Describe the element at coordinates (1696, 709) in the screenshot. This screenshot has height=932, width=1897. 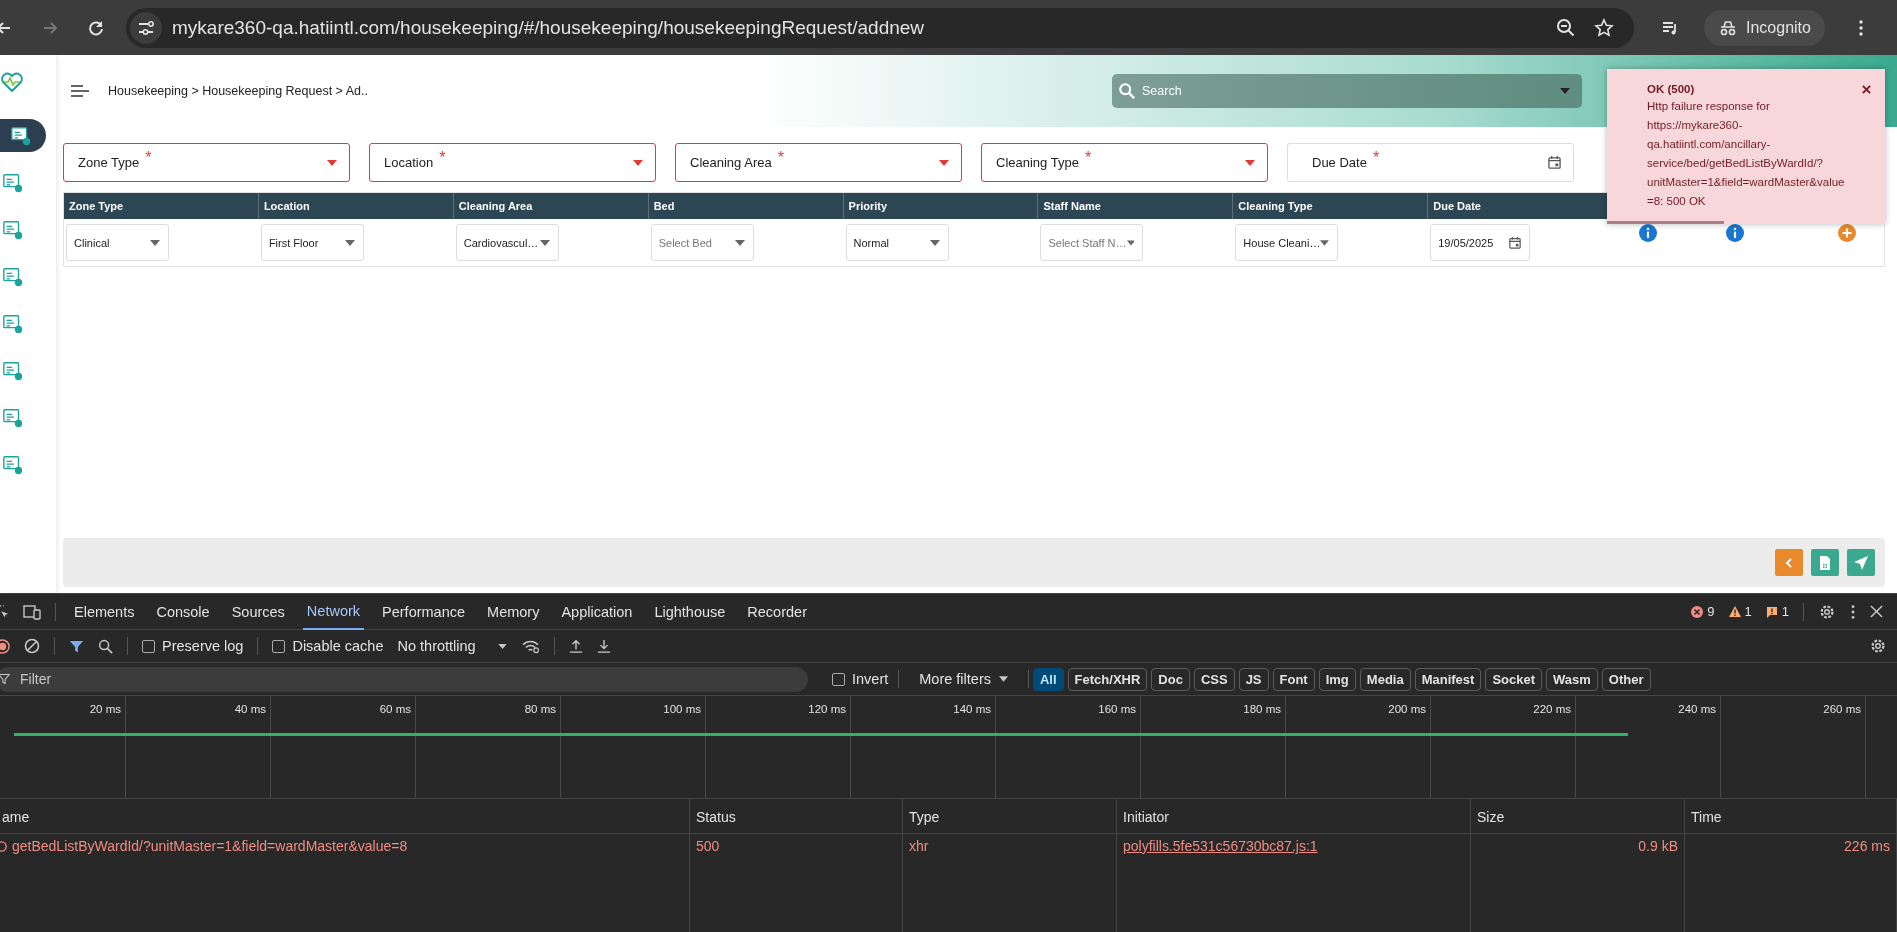
I see `time-tick-label: 240 ms` at that location.